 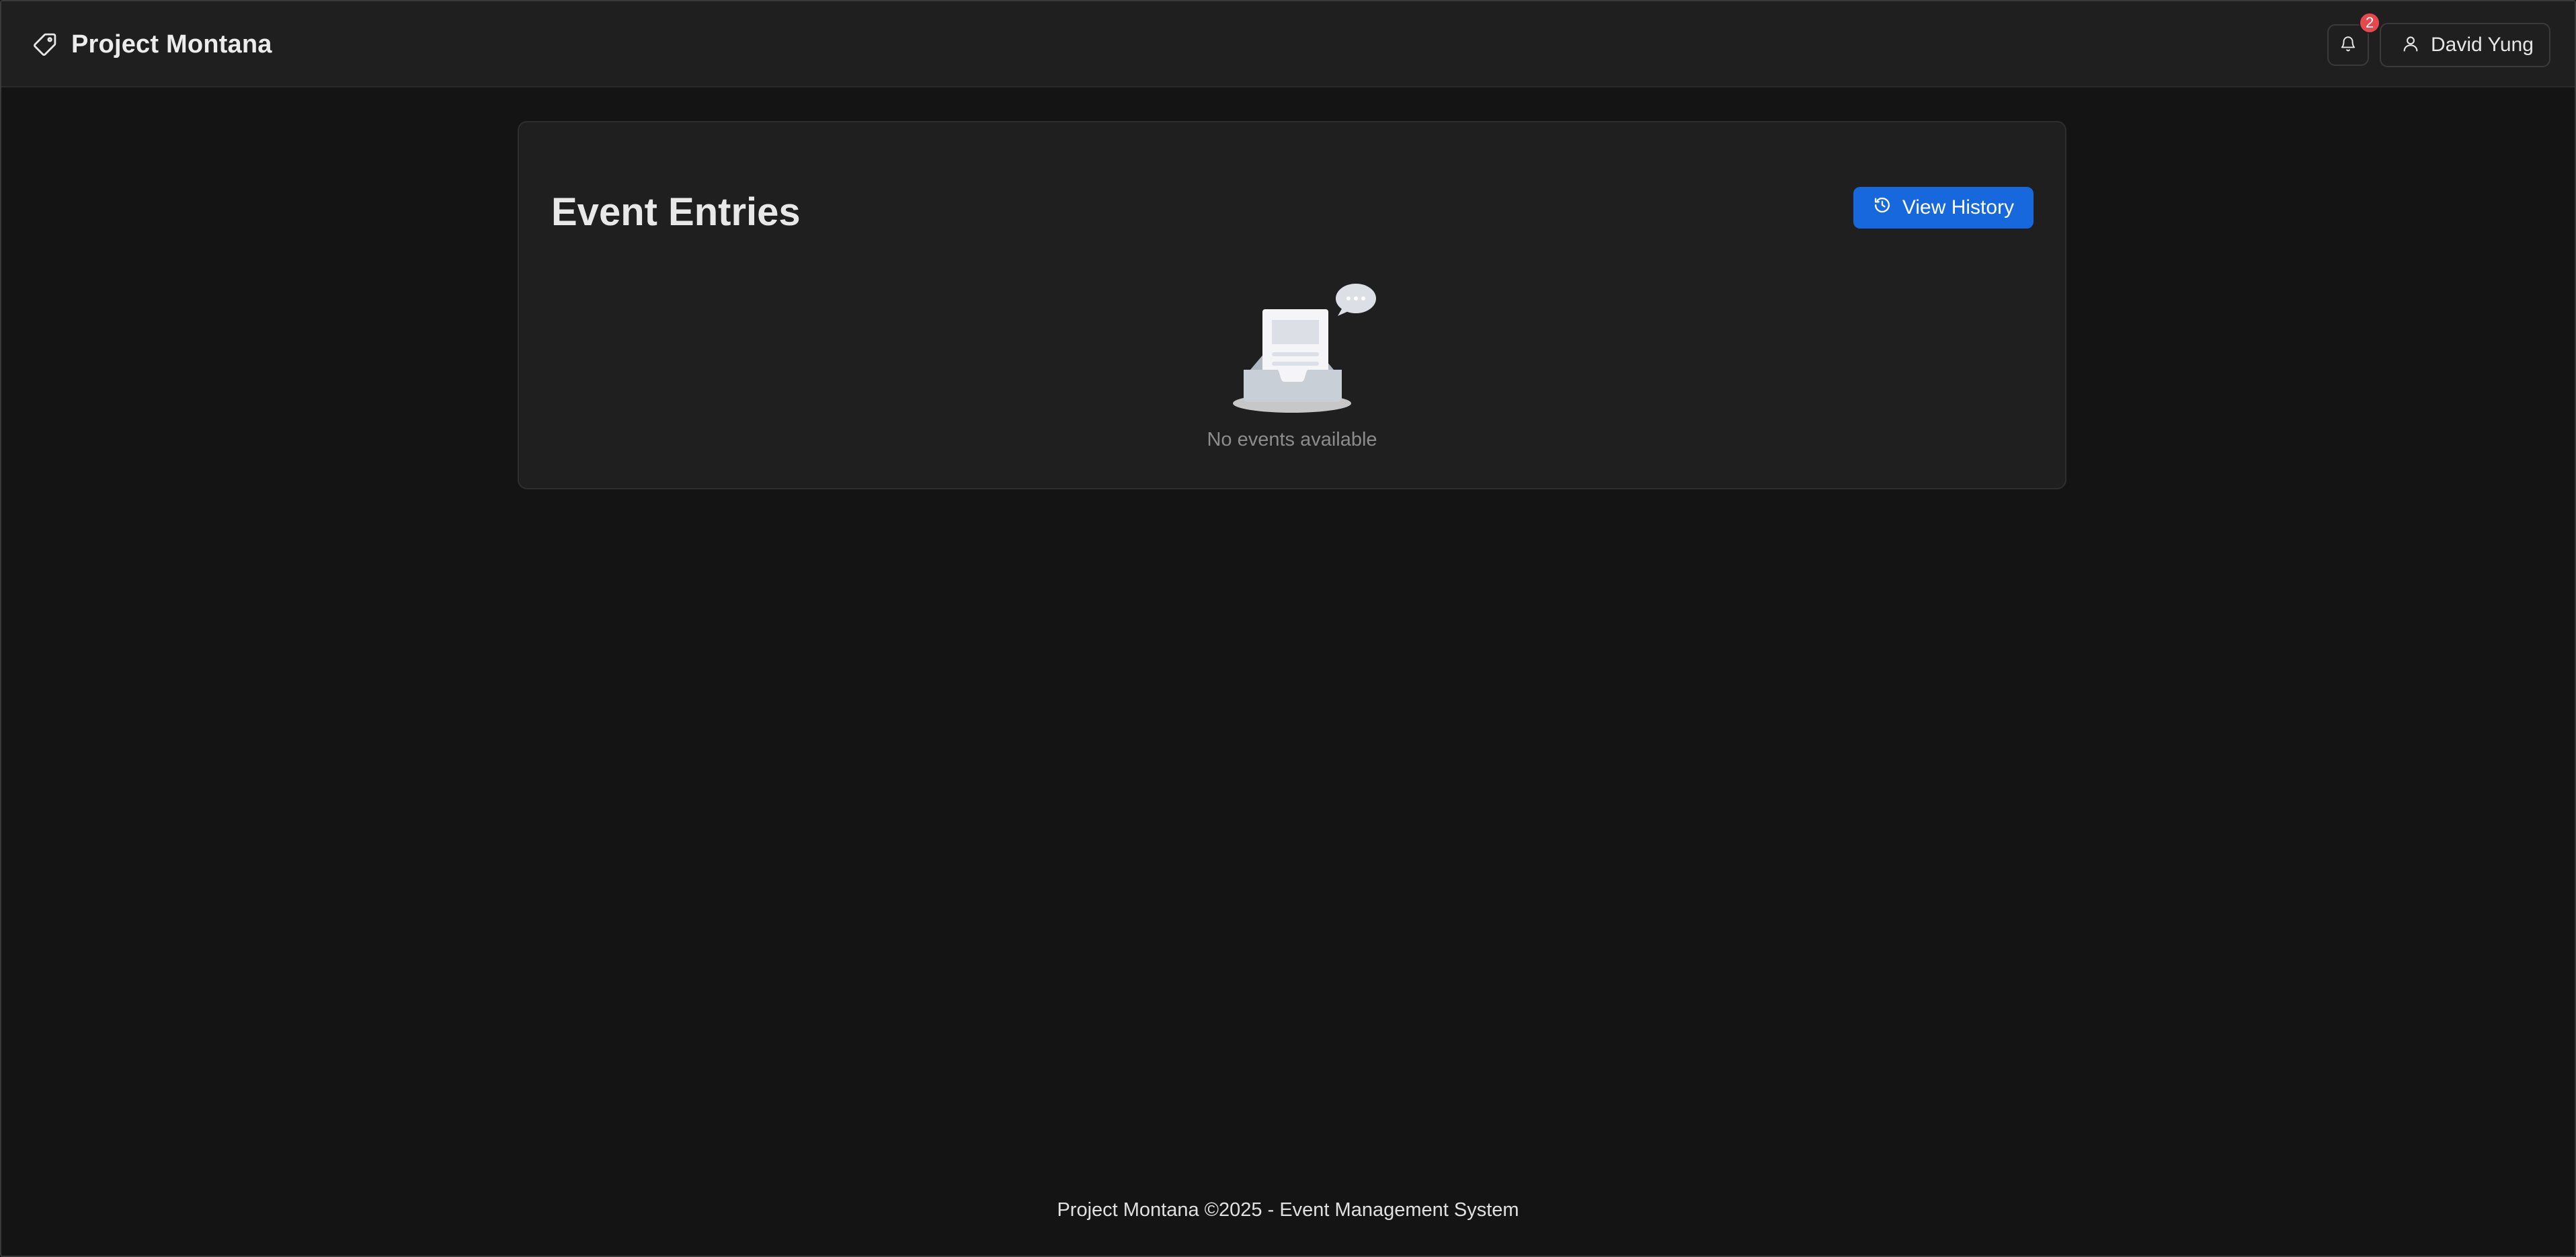 What do you see at coordinates (2348, 45) in the screenshot?
I see `bell-icon` at bounding box center [2348, 45].